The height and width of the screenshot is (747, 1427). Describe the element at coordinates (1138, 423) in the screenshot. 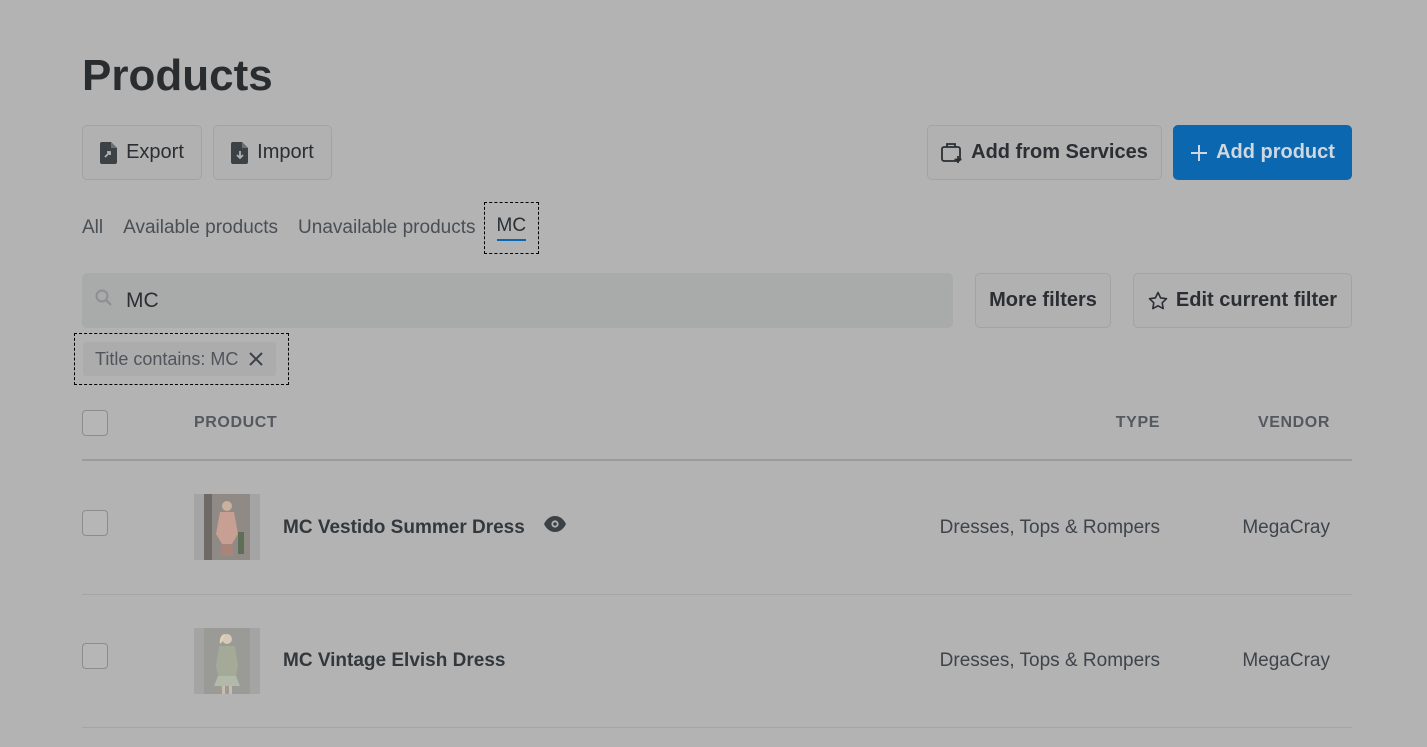

I see `column-header-type: TYPE` at that location.